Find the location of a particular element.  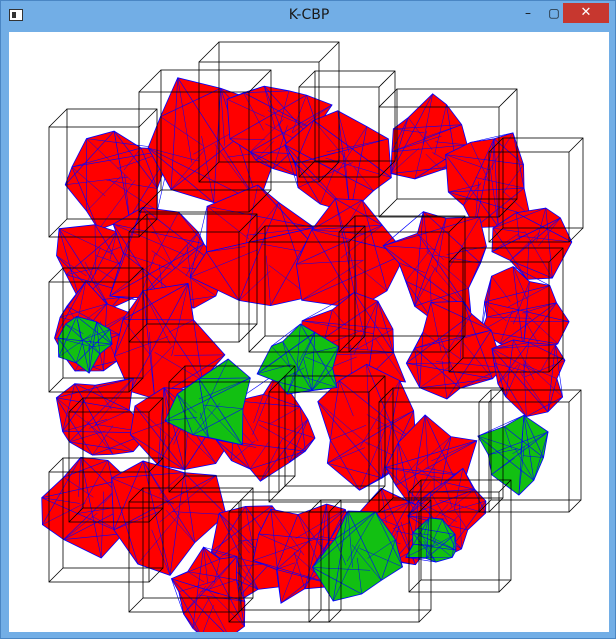

close-icon: ✕ is located at coordinates (586, 12).